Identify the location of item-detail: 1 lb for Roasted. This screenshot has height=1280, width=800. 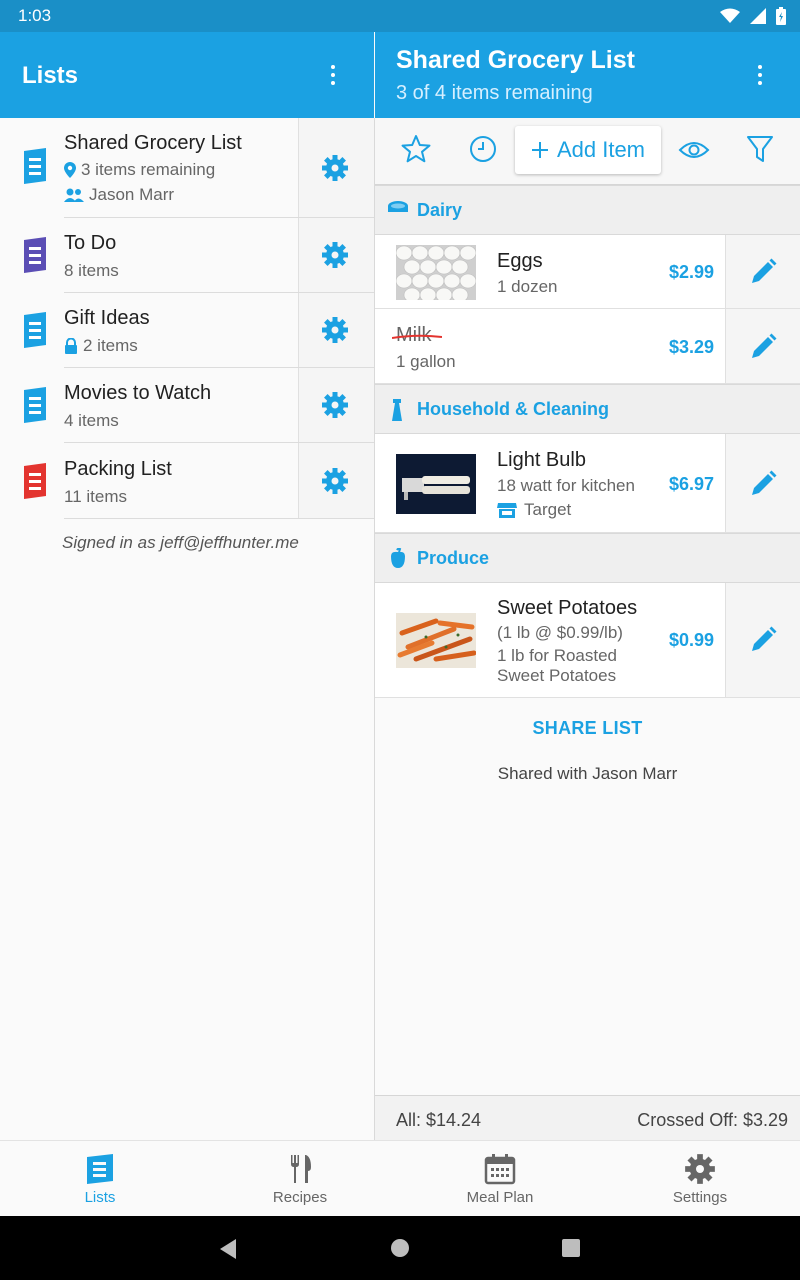
(557, 655).